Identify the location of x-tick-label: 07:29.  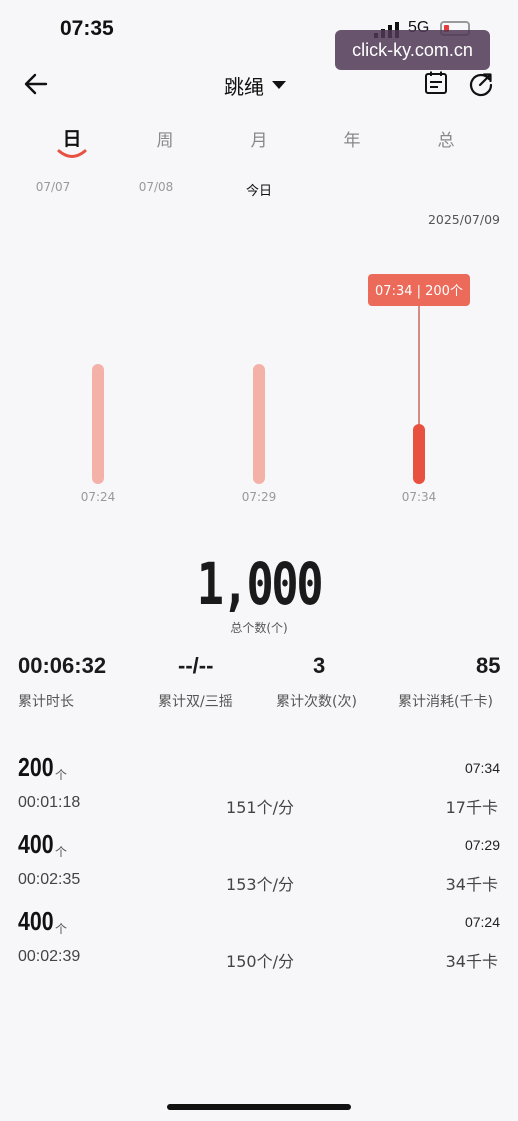
(259, 497).